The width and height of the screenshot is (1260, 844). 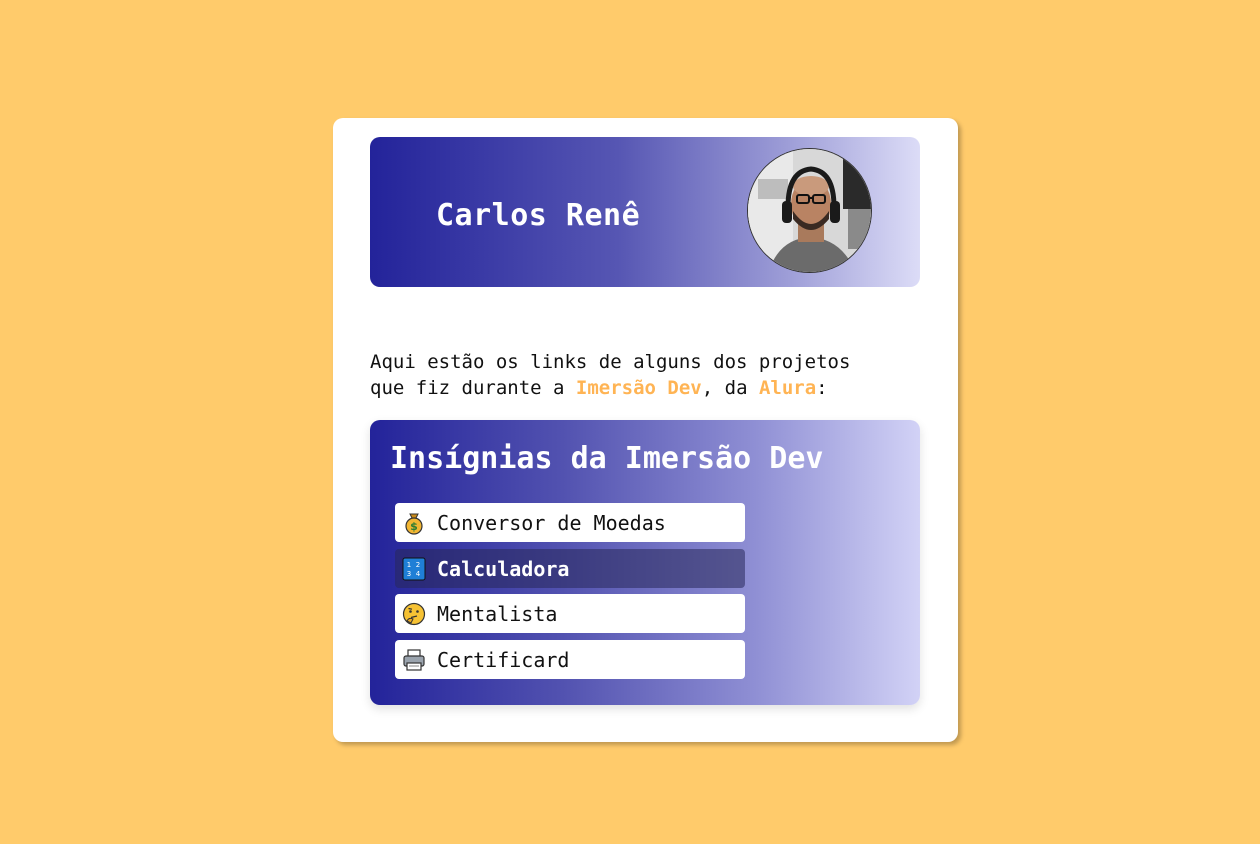 What do you see at coordinates (414, 614) in the screenshot?
I see `thinking-face-icon` at bounding box center [414, 614].